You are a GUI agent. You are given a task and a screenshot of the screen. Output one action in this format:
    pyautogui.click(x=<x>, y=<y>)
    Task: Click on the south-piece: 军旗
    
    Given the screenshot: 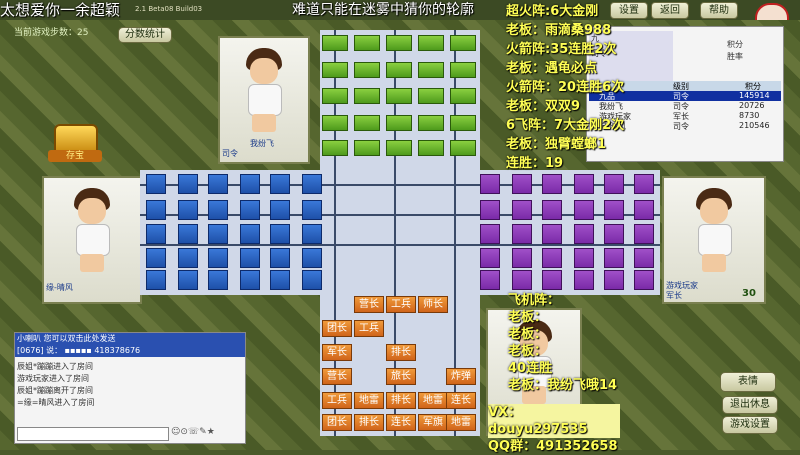 What is the action you would take?
    pyautogui.click(x=433, y=422)
    